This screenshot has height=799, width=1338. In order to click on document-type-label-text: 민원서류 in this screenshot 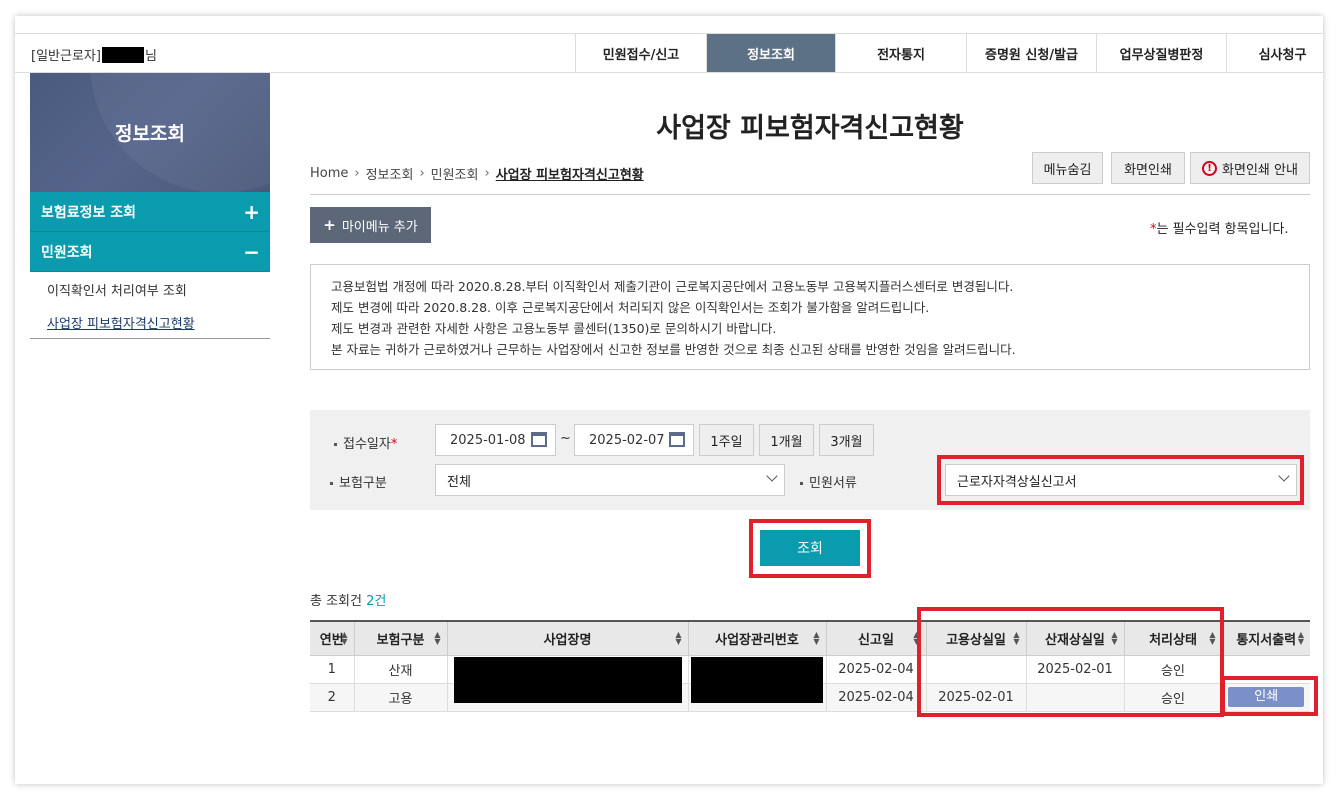, I will do `click(833, 483)`.